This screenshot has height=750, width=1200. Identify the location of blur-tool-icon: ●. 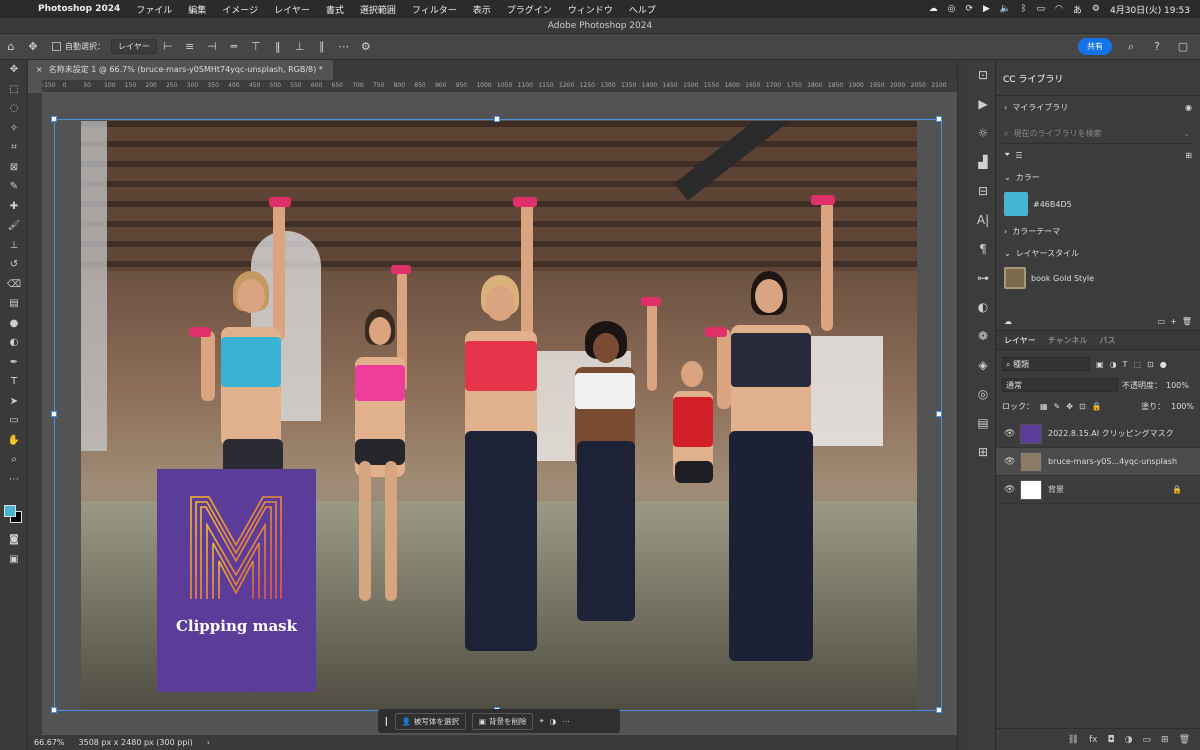
(14, 324).